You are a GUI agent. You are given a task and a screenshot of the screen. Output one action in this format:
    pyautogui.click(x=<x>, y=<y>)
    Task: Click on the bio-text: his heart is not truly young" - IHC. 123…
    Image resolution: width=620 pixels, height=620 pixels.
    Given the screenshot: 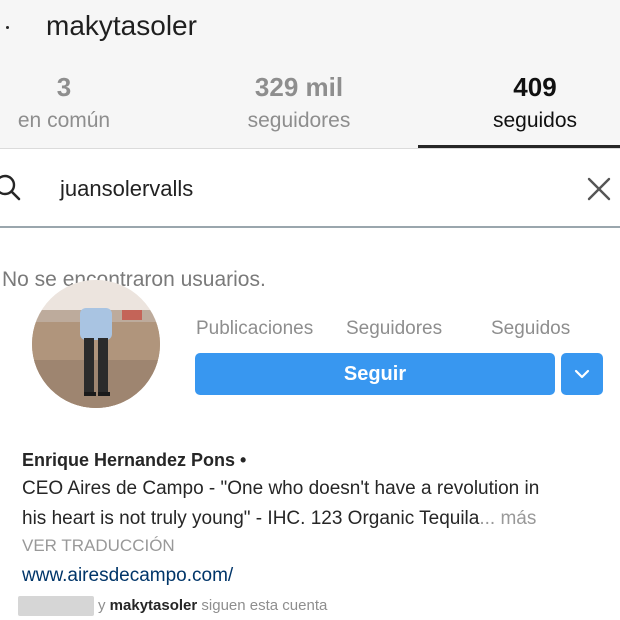 What is the action you would take?
    pyautogui.click(x=251, y=518)
    